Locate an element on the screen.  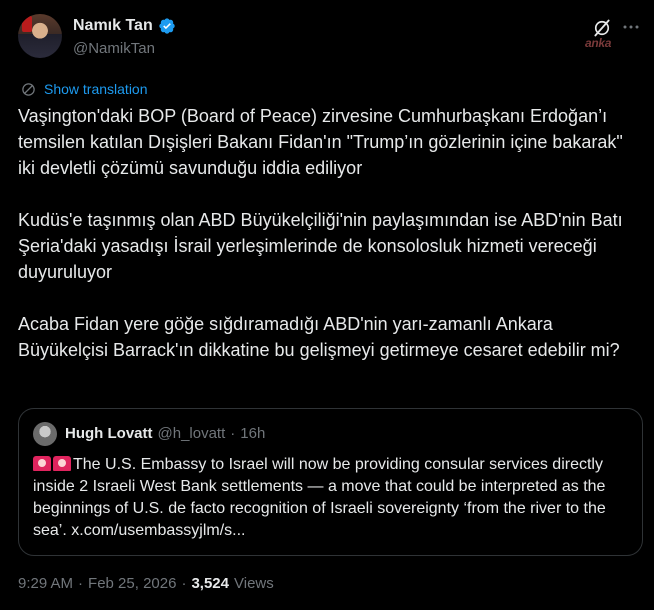
watermark-logo: anka is located at coordinates (598, 43).